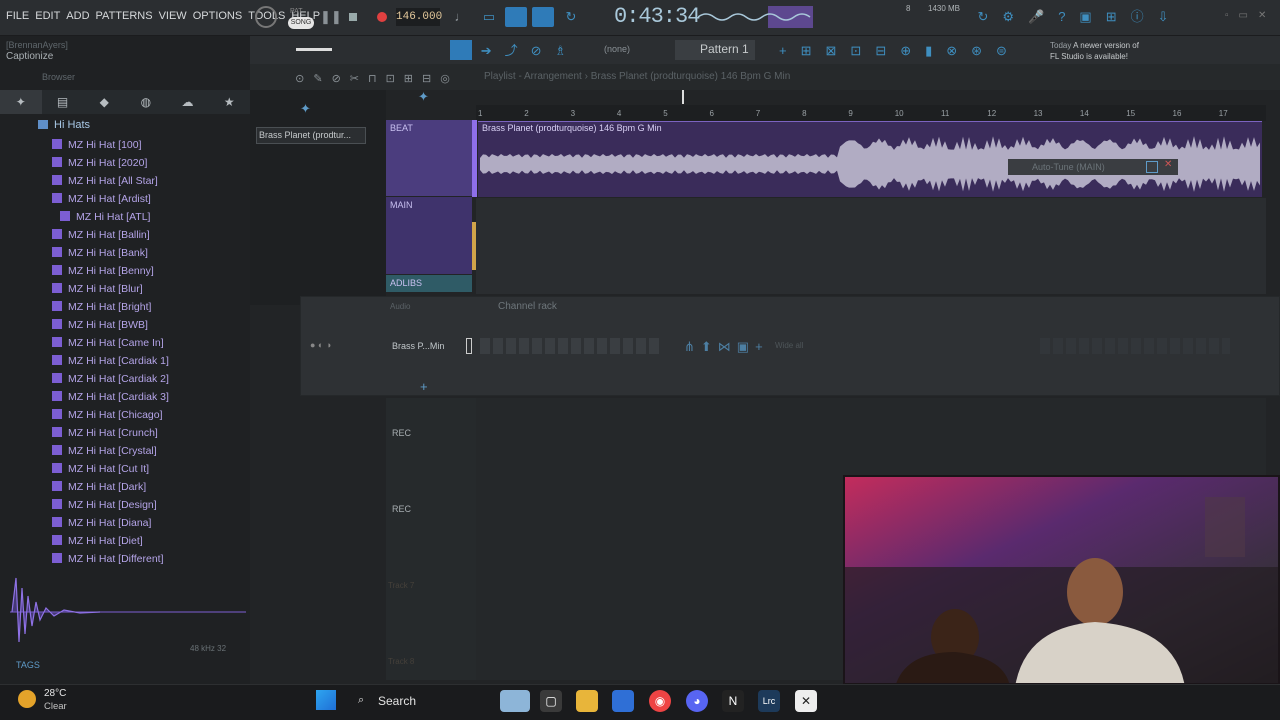 Image resolution: width=1280 pixels, height=720 pixels. What do you see at coordinates (401, 661) in the screenshot?
I see `track-8: Track 8` at bounding box center [401, 661].